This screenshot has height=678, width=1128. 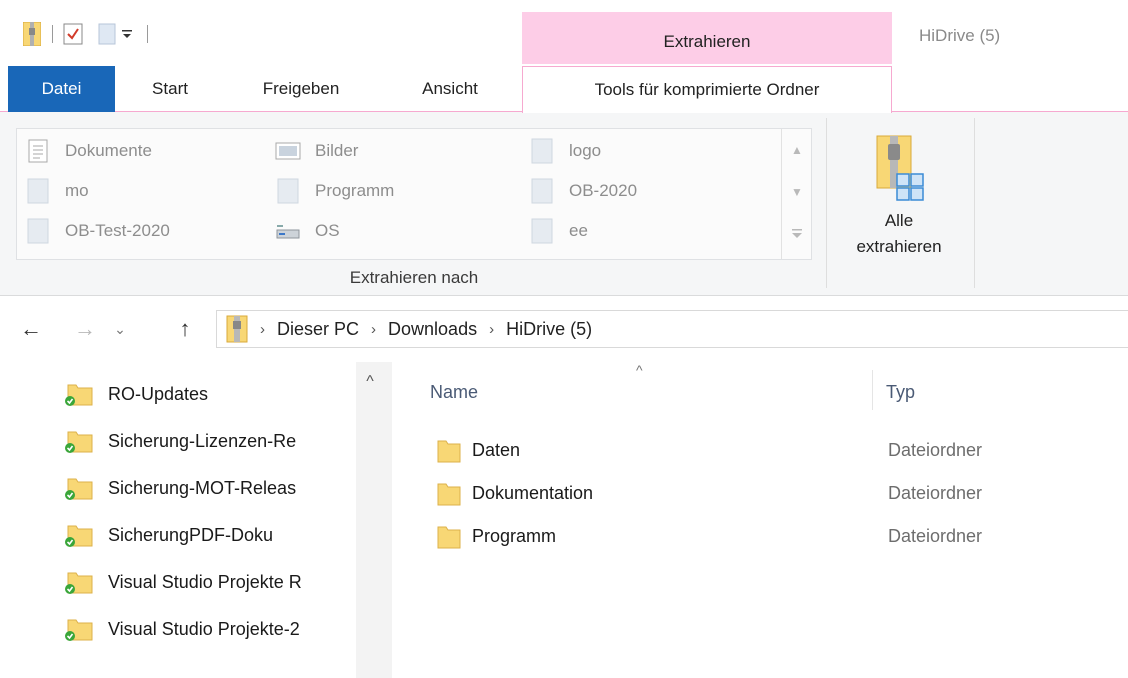 What do you see at coordinates (301, 89) in the screenshot?
I see `tab-freigeben: Freigeben` at bounding box center [301, 89].